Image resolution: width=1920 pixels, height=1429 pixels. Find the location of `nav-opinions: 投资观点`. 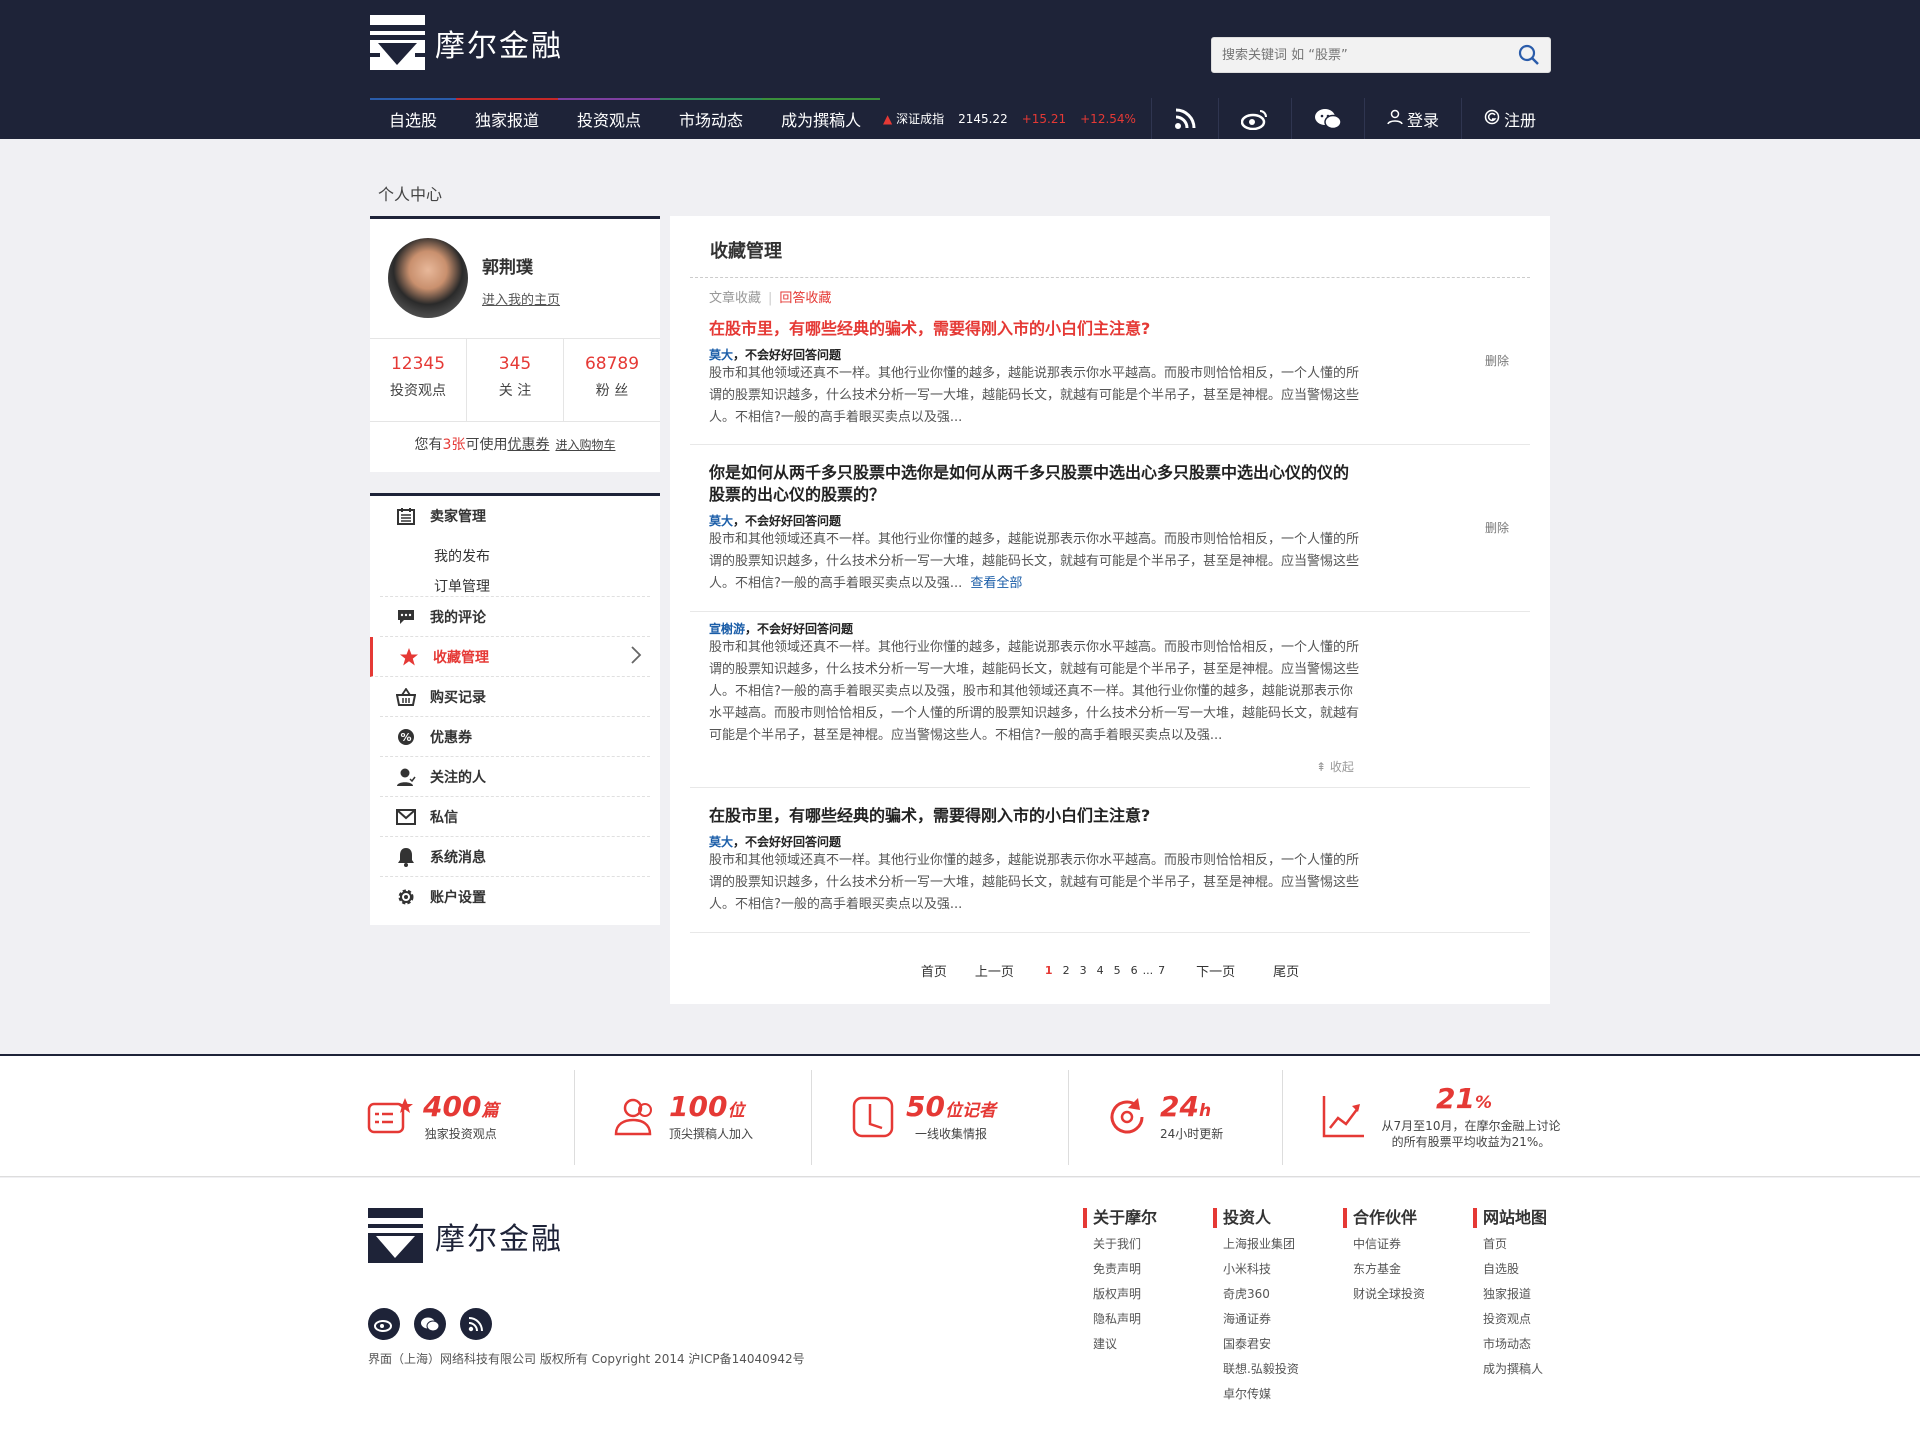

nav-opinions: 投资观点 is located at coordinates (609, 118).